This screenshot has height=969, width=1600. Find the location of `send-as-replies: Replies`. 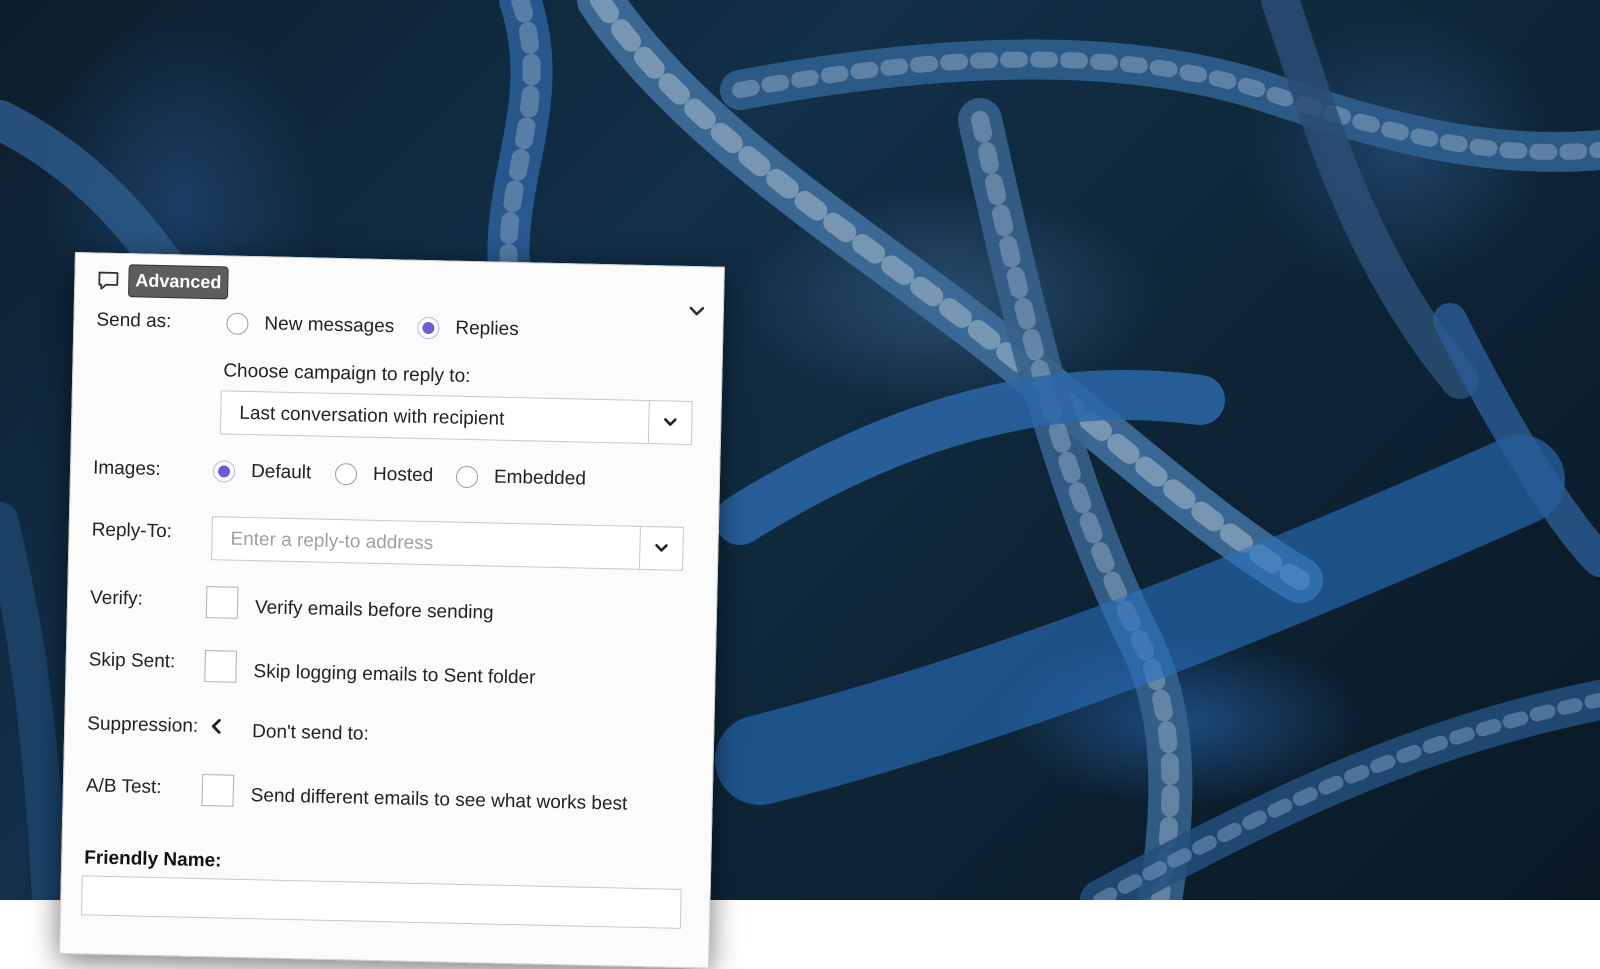

send-as-replies: Replies is located at coordinates (468, 328).